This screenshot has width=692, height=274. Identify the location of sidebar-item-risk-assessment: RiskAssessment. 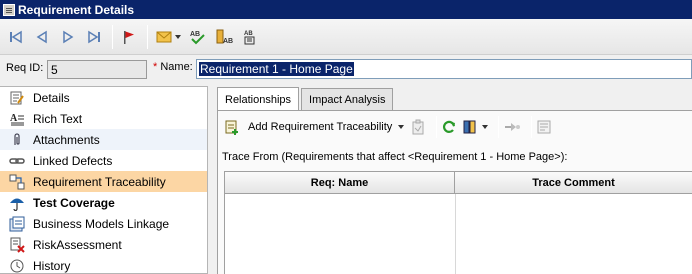
(103, 244).